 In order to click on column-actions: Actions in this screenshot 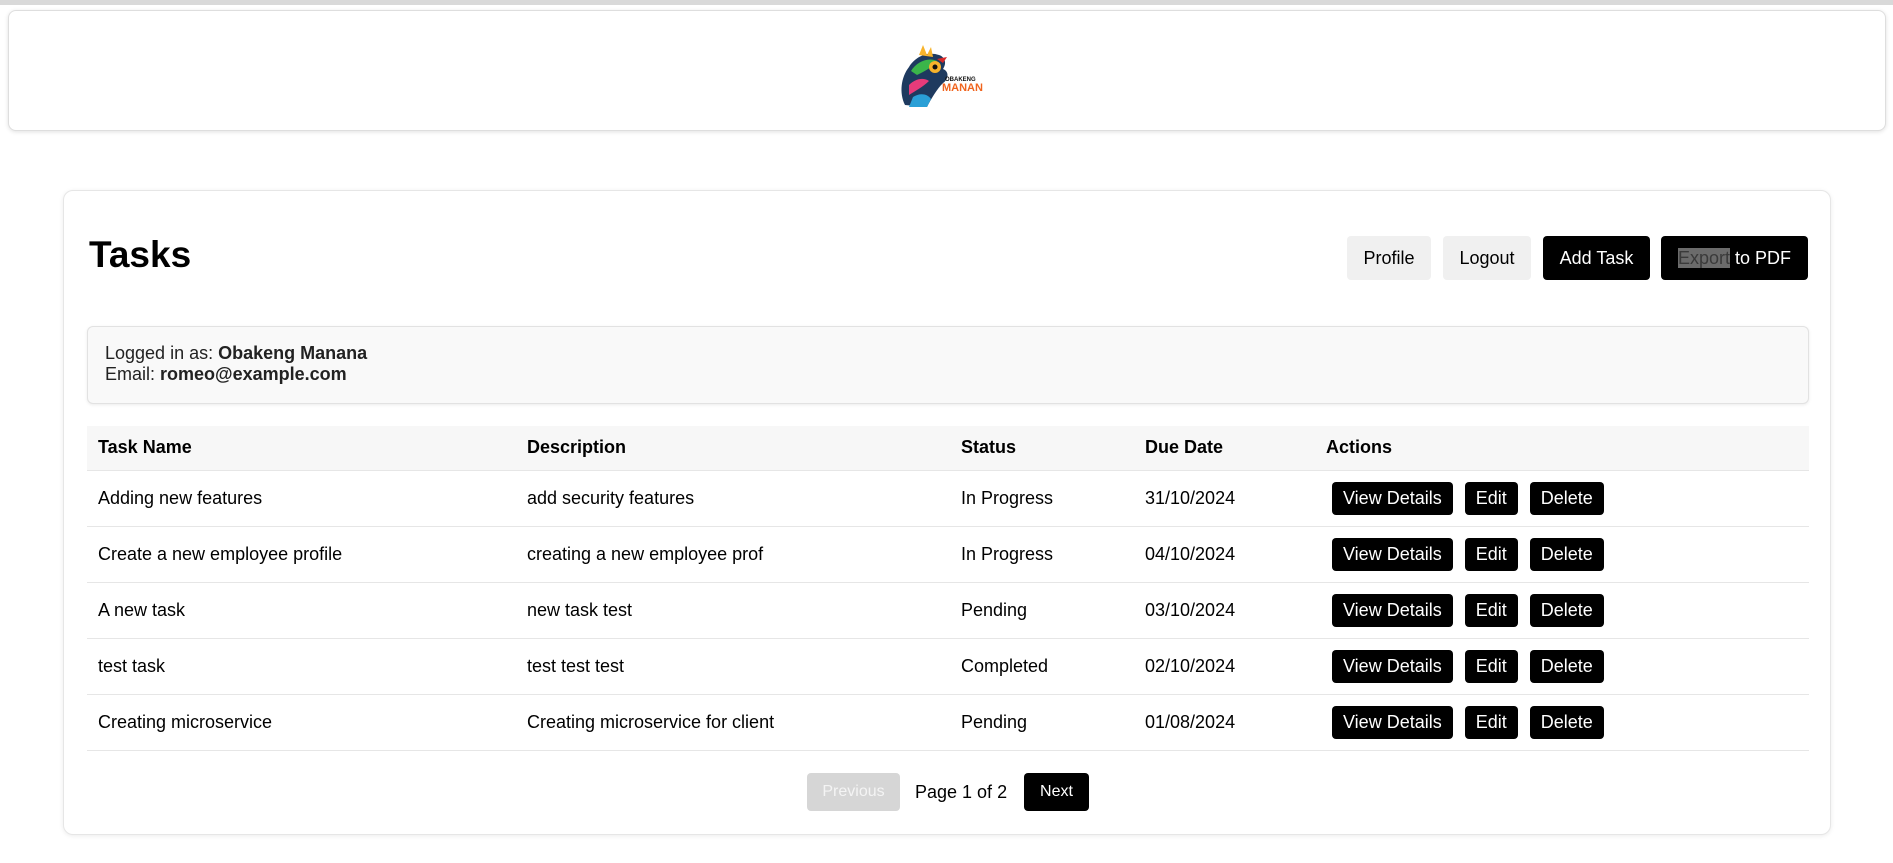, I will do `click(1562, 448)`.